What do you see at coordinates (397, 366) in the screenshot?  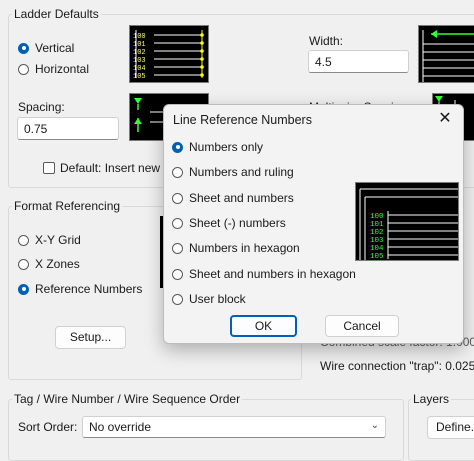 I see `wire-trap-text: Wire connection "trap": 0.025000` at bounding box center [397, 366].